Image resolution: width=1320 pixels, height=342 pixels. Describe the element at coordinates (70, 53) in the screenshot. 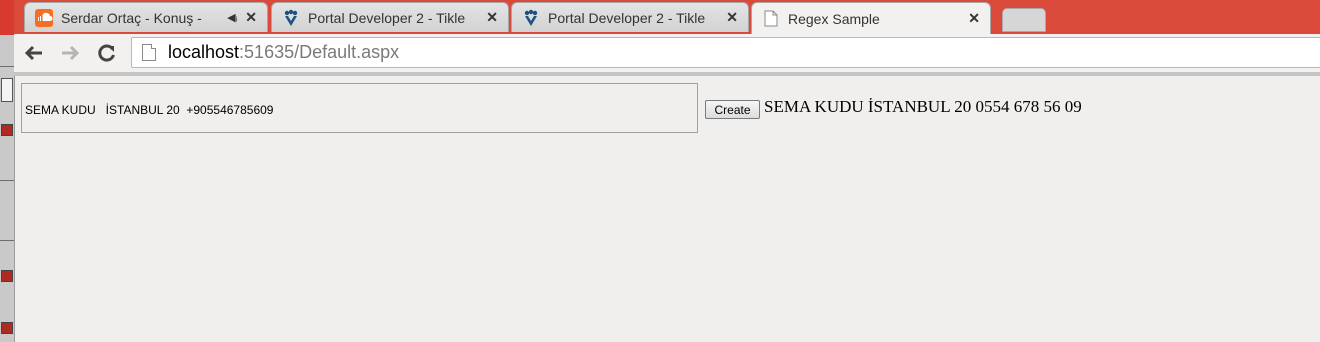

I see `forward-arrow-icon` at that location.